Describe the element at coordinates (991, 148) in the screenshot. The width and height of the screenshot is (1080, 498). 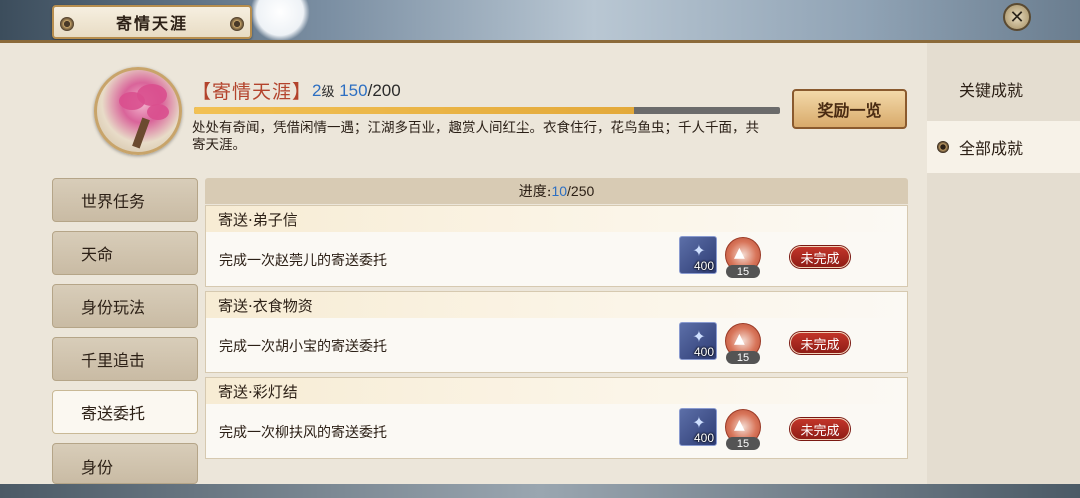
I see `tab-label: 全部成就` at that location.